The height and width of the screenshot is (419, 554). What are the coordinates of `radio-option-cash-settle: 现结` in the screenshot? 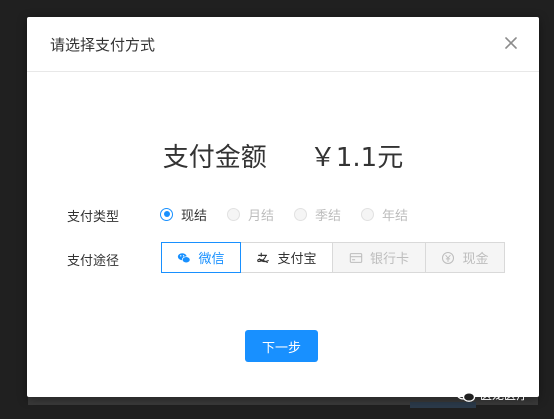 It's located at (183, 214).